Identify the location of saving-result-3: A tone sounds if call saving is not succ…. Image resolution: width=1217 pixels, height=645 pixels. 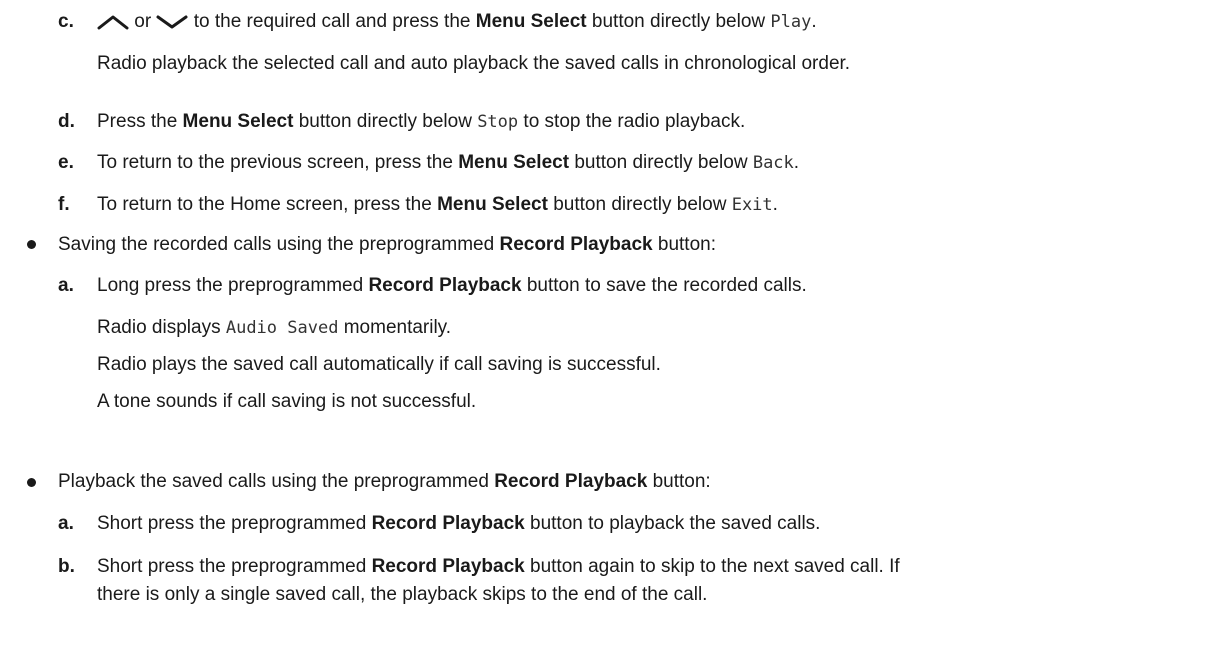
(287, 401).